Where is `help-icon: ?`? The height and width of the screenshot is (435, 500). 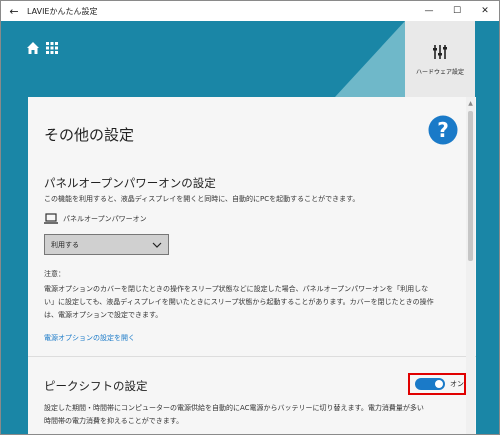 help-icon: ? is located at coordinates (443, 130).